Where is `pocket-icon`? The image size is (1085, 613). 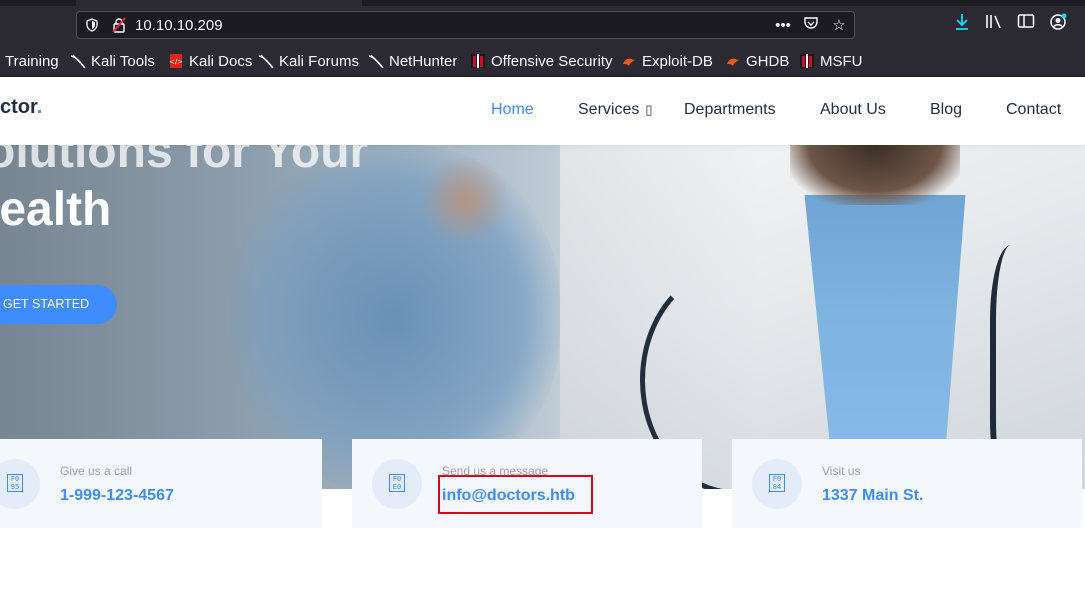 pocket-icon is located at coordinates (811, 26).